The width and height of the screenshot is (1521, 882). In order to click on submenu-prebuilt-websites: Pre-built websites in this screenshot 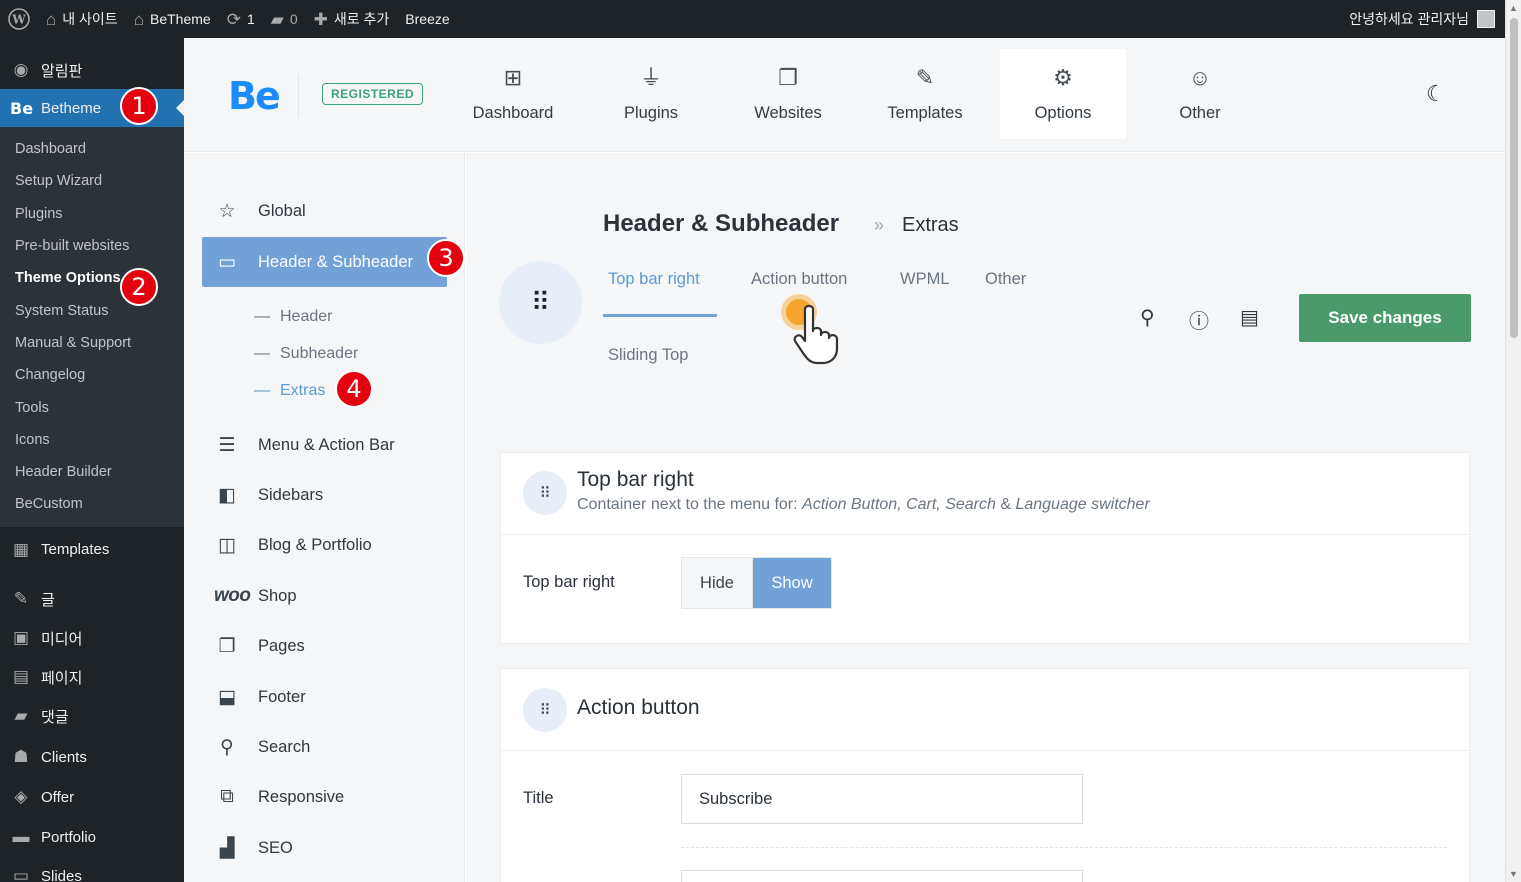, I will do `click(92, 246)`.